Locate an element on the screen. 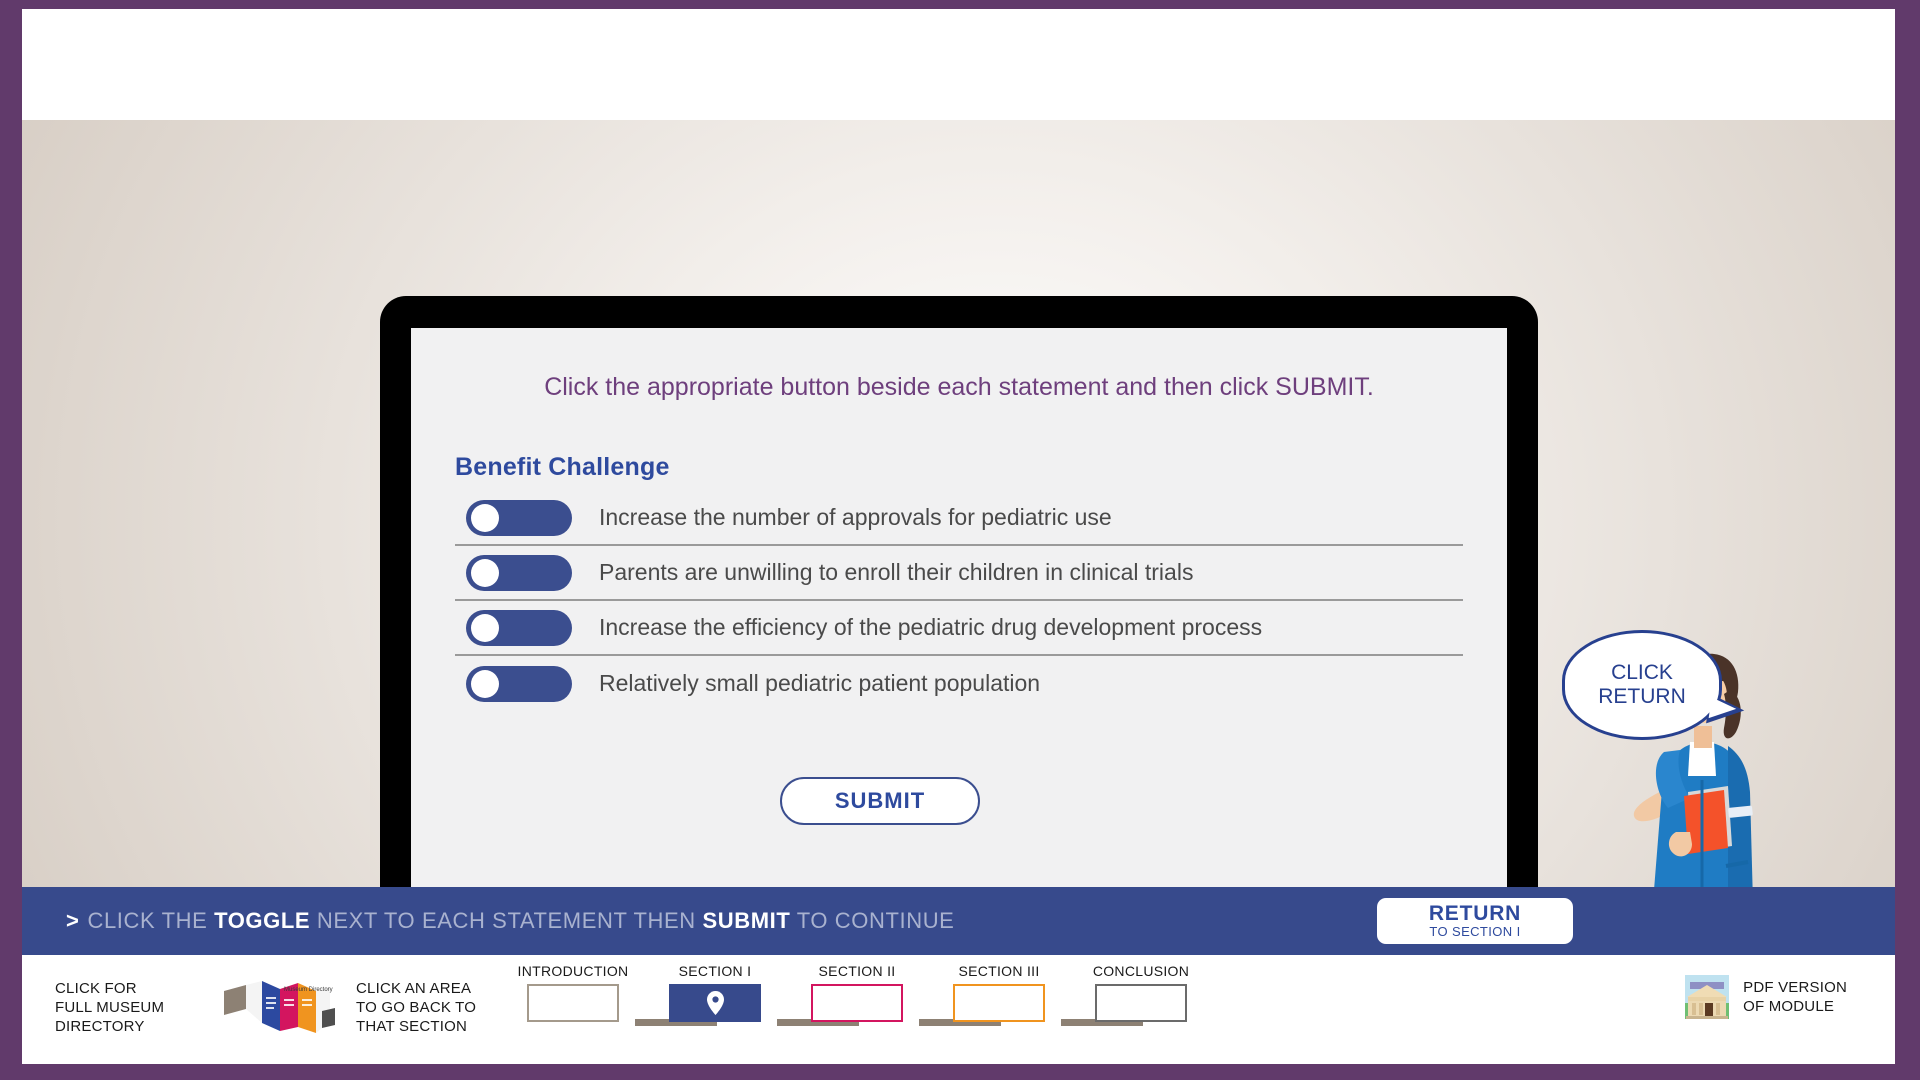  instruction-part-2: NEXT TO EACH STATEMENT THEN is located at coordinates (506, 920).